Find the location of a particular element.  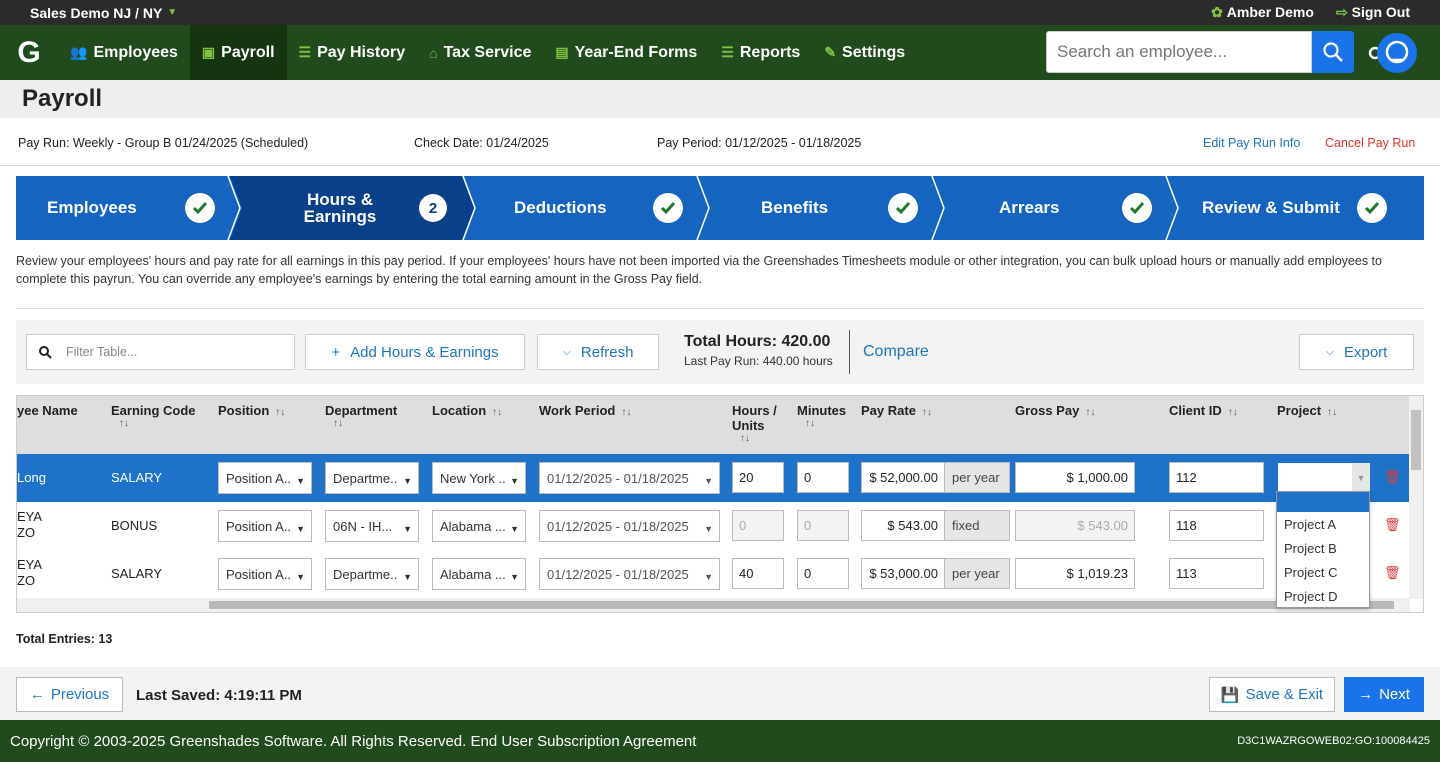

dropdown-option: Project A is located at coordinates (1323, 524).